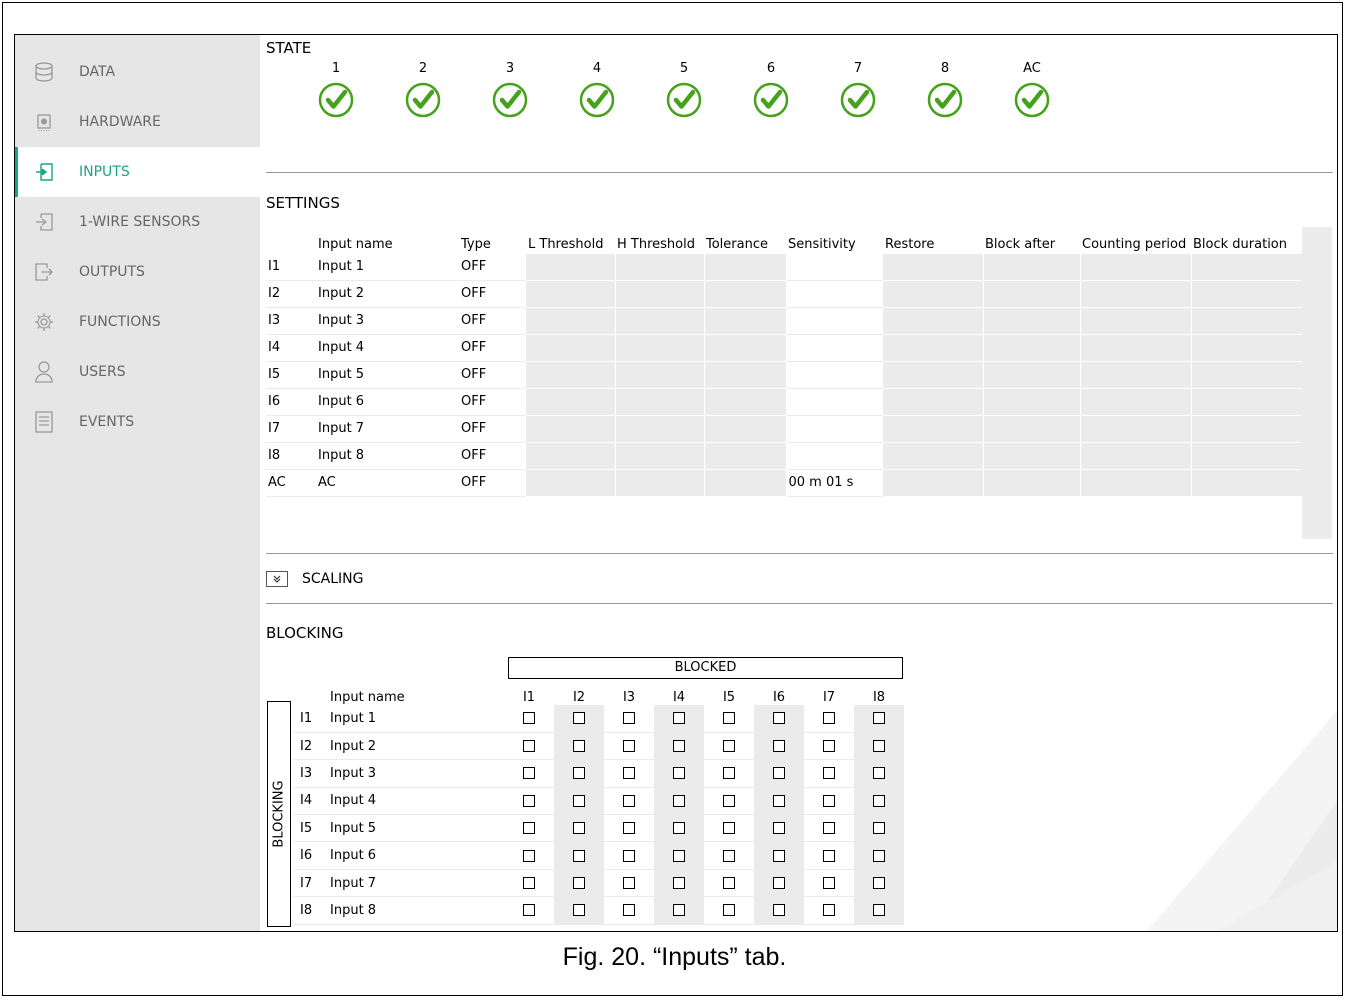  Describe the element at coordinates (137, 122) in the screenshot. I see `sidebar-item-hardware: HARDWARE` at that location.